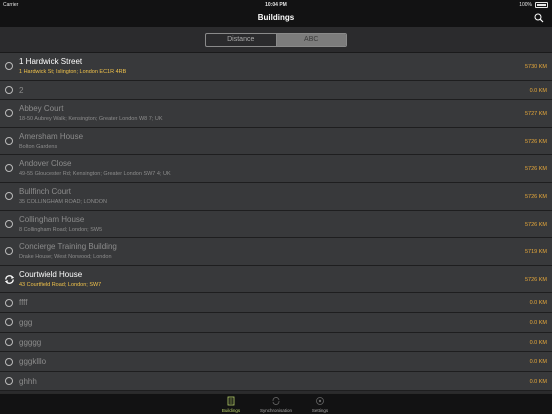  What do you see at coordinates (320, 401) in the screenshot?
I see `gear-icon` at bounding box center [320, 401].